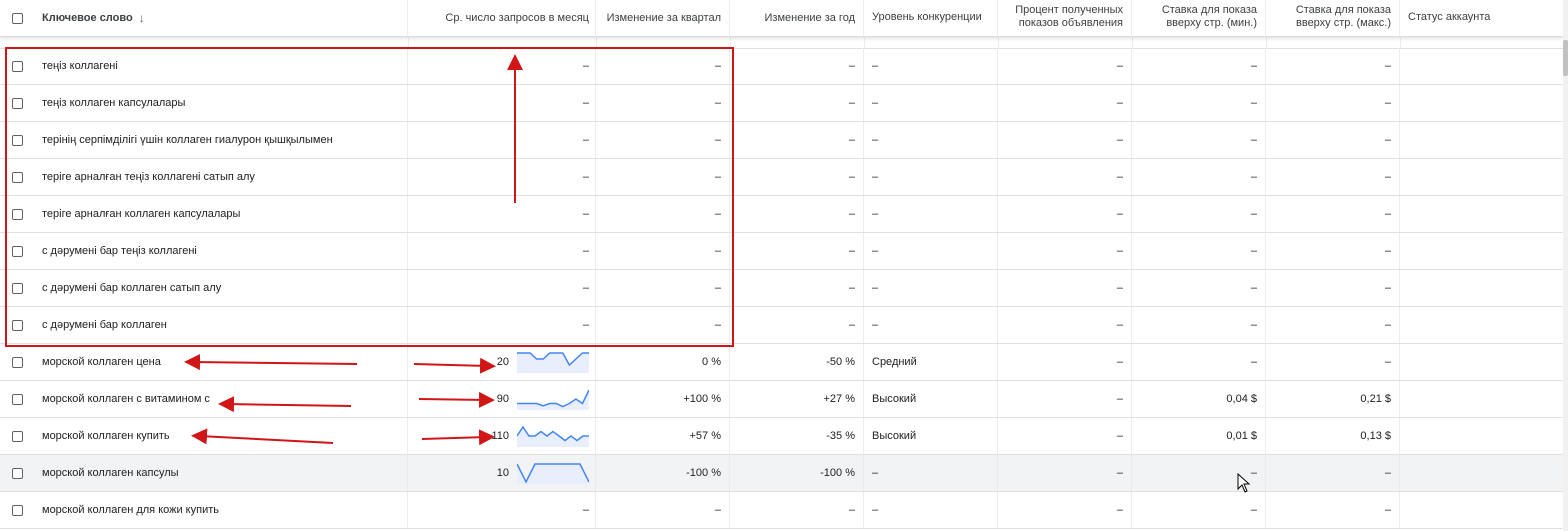 This screenshot has height=531, width=1568. I want to click on keyword-cell: морской коллаген купить, so click(221, 436).